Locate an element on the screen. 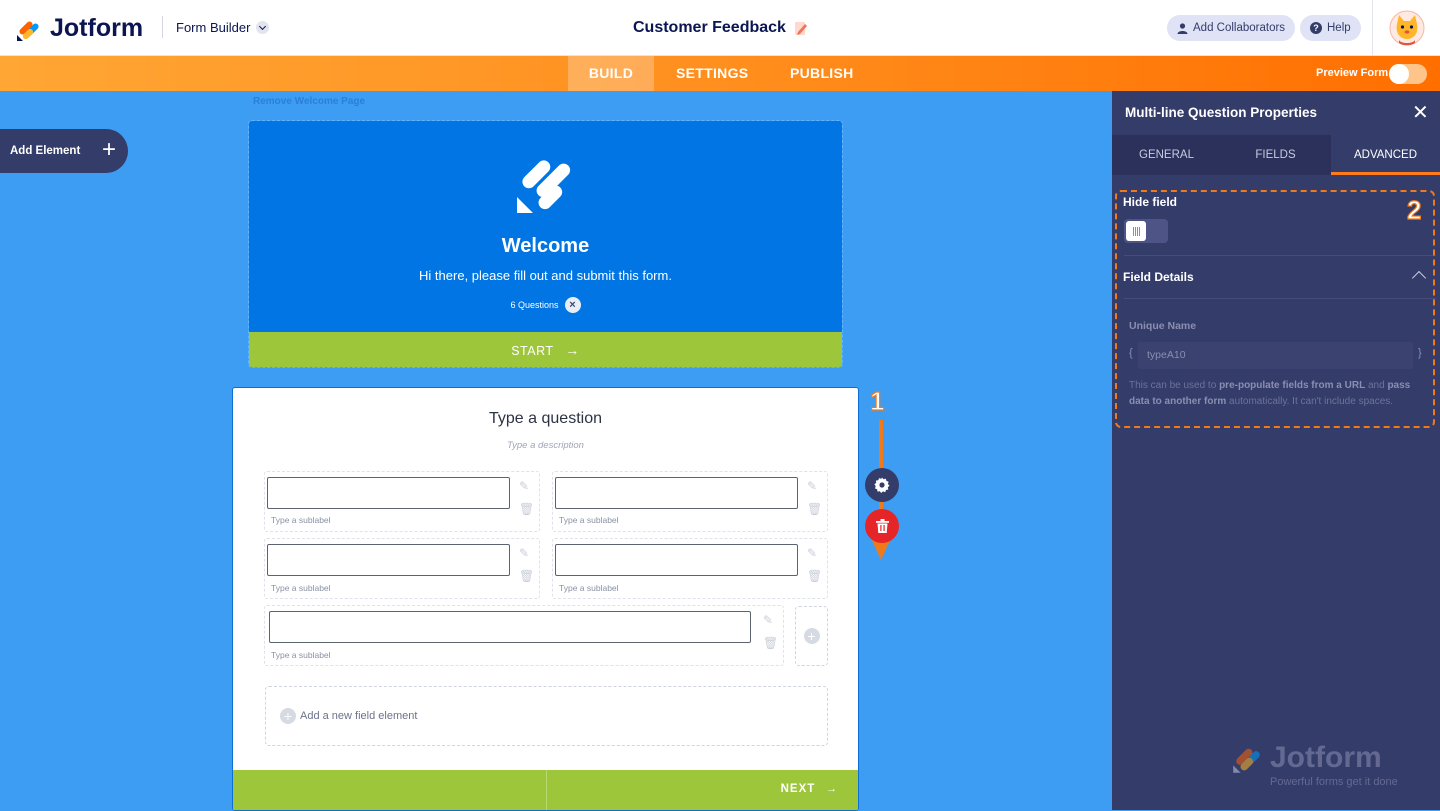 This screenshot has width=1440, height=811. next-bar: NEXT → is located at coordinates (545, 790).